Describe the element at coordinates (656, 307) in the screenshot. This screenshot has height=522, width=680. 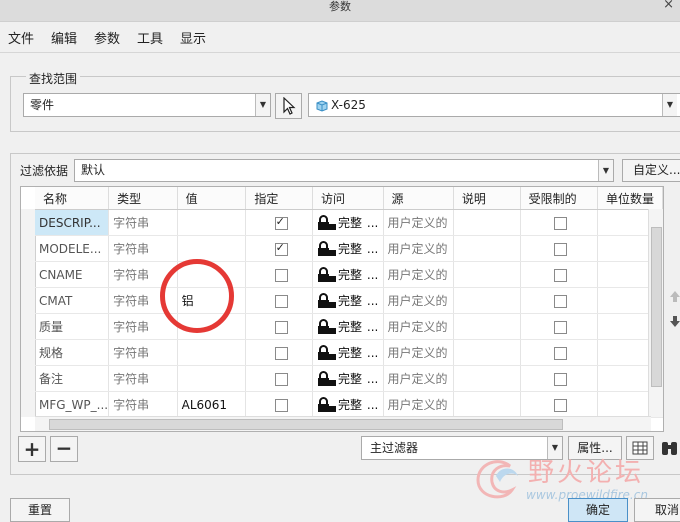
I see `scroll-thumb` at that location.